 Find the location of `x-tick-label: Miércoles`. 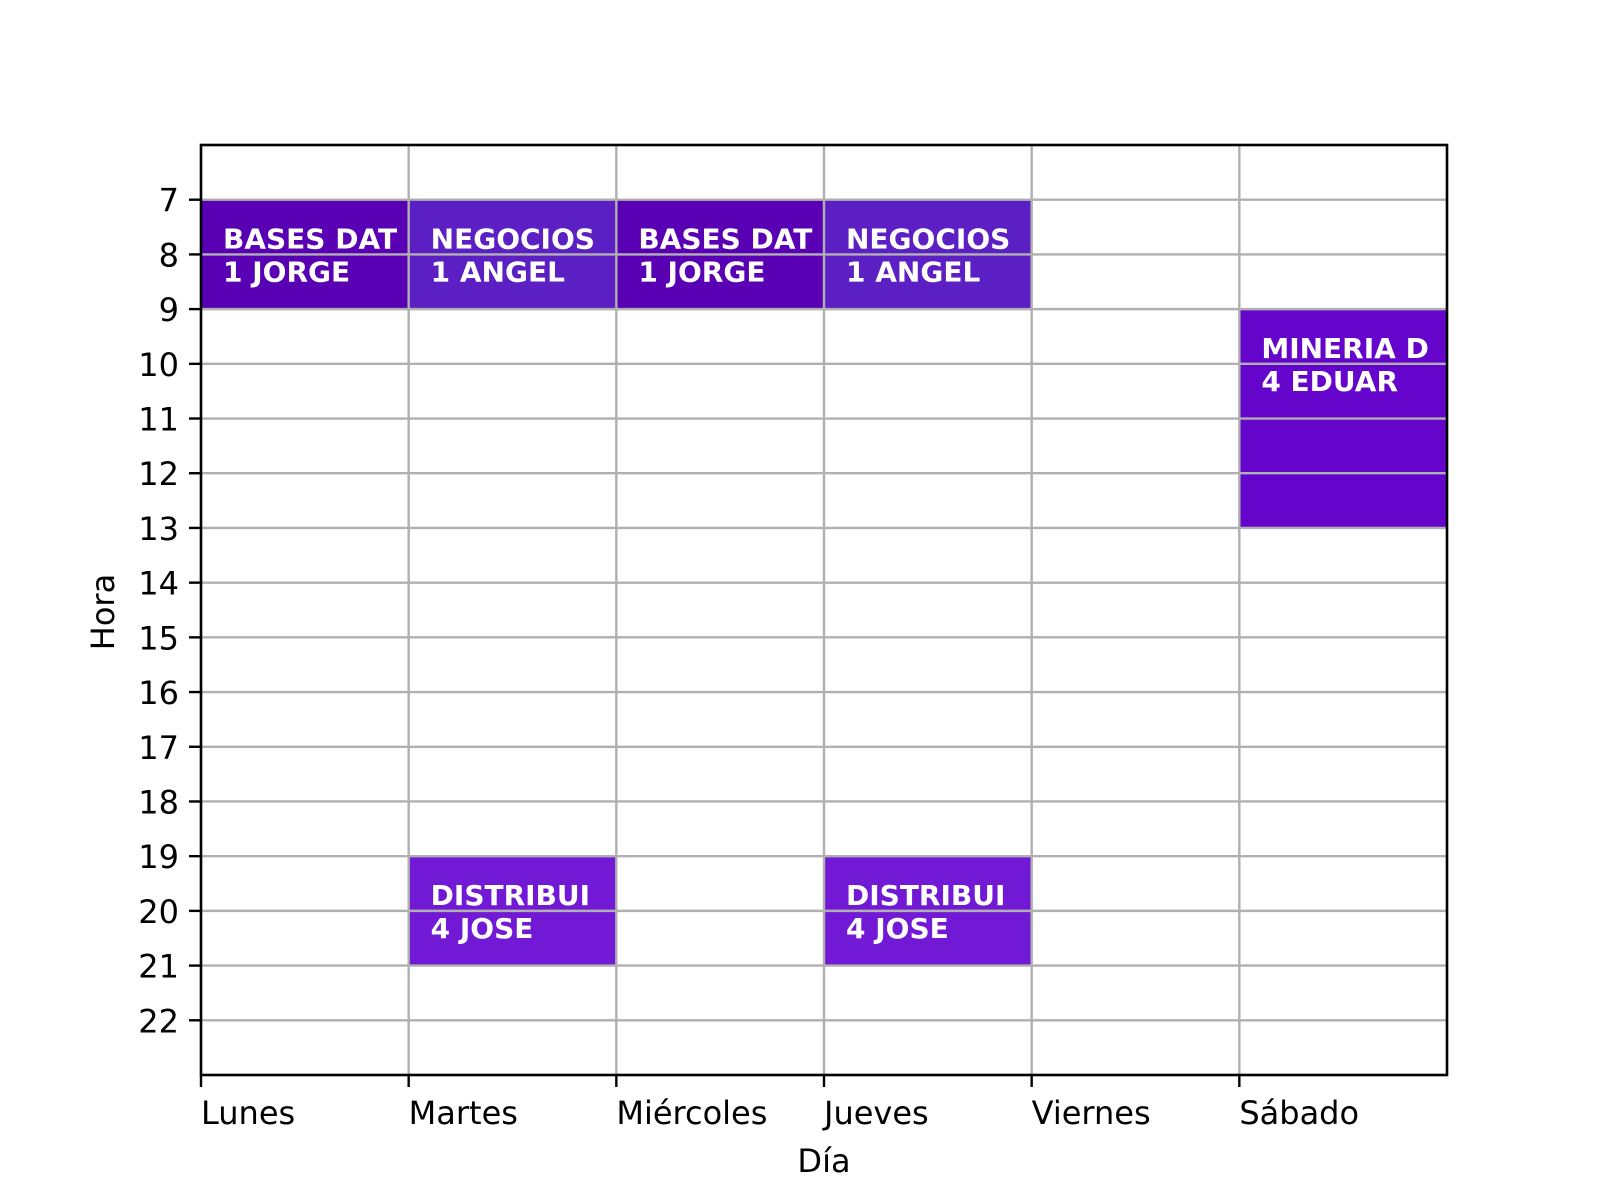

x-tick-label: Miércoles is located at coordinates (691, 1113).